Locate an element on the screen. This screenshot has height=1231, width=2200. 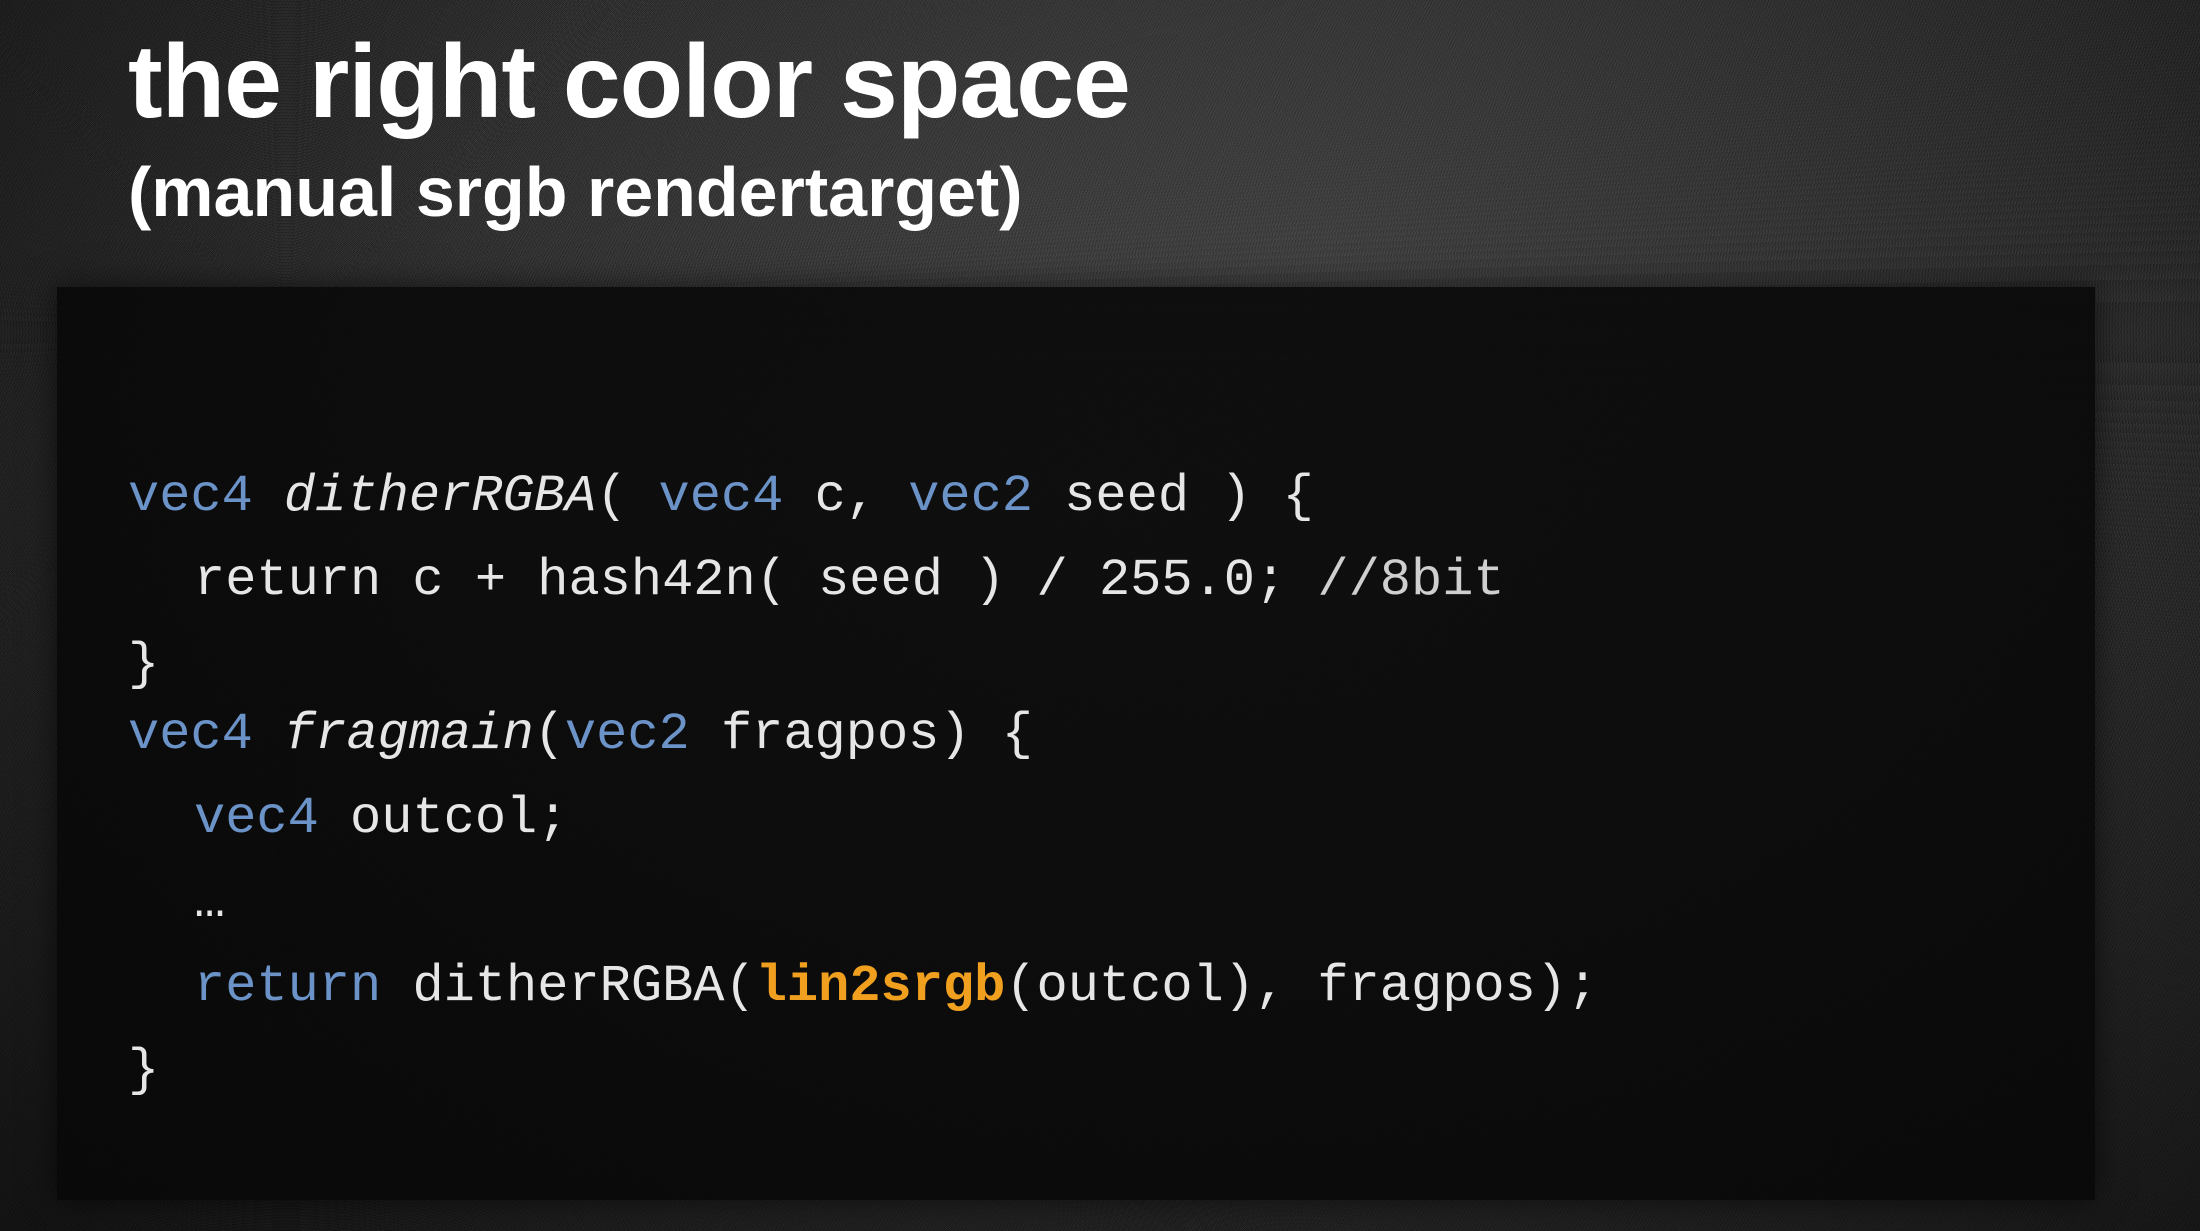
code-function-name: fragmain is located at coordinates (409, 734).